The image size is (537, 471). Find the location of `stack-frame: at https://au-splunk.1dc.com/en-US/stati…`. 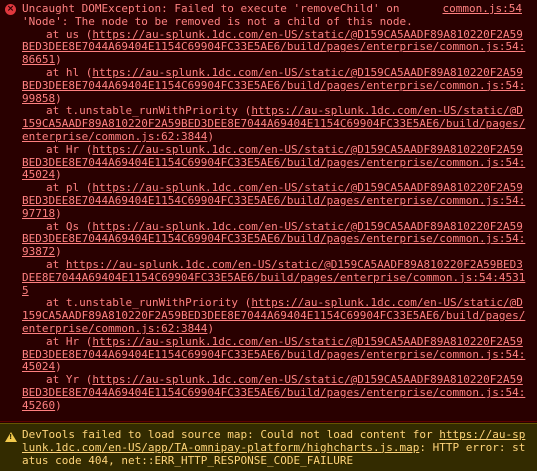

stack-frame: at https://au-splunk.1dc.com/en-US/stati… is located at coordinates (274, 277).